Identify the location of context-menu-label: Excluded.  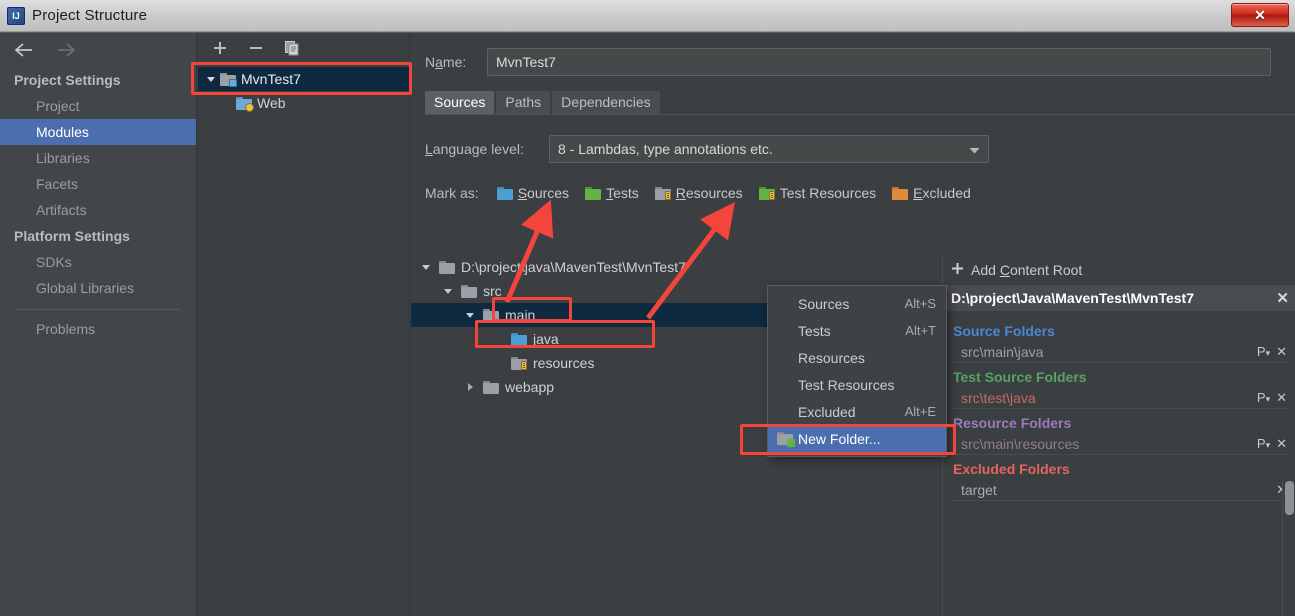
(827, 411).